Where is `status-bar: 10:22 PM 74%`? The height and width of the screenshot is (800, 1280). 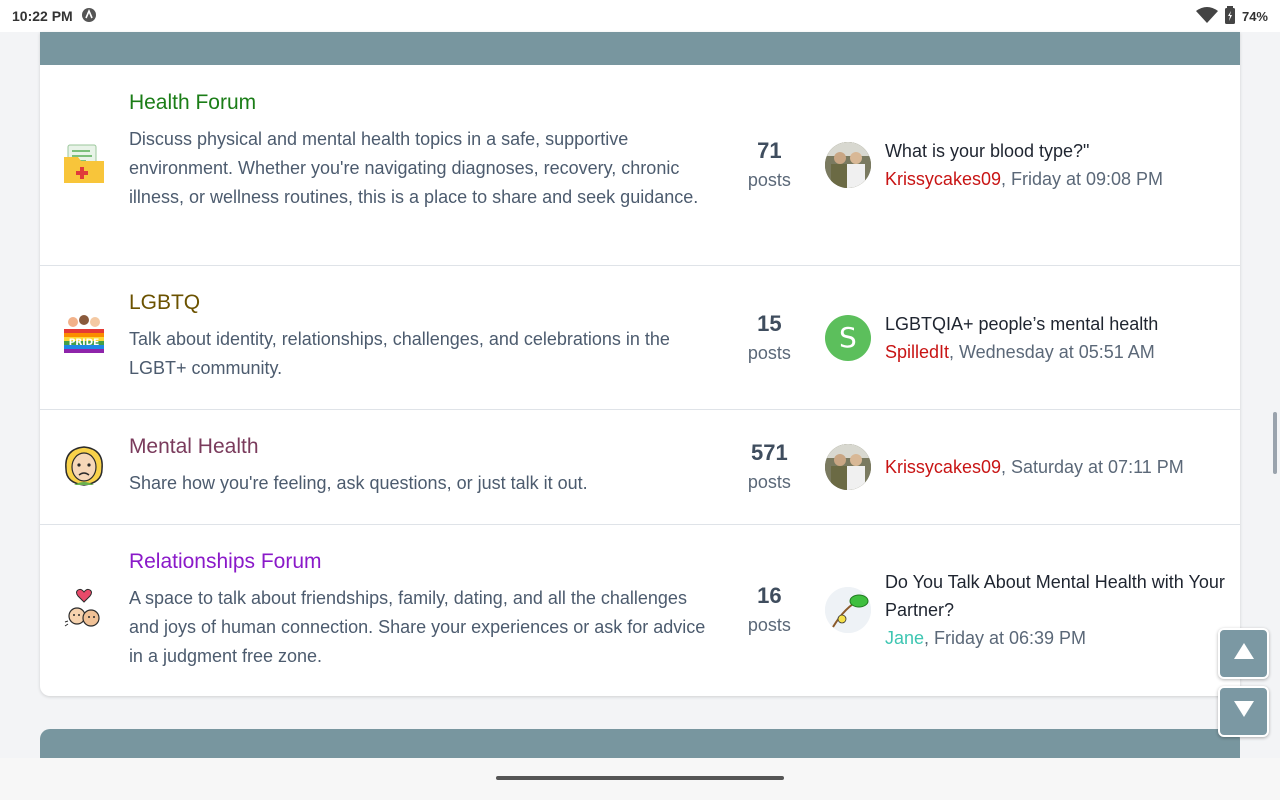
status-bar: 10:22 PM 74% is located at coordinates (640, 16).